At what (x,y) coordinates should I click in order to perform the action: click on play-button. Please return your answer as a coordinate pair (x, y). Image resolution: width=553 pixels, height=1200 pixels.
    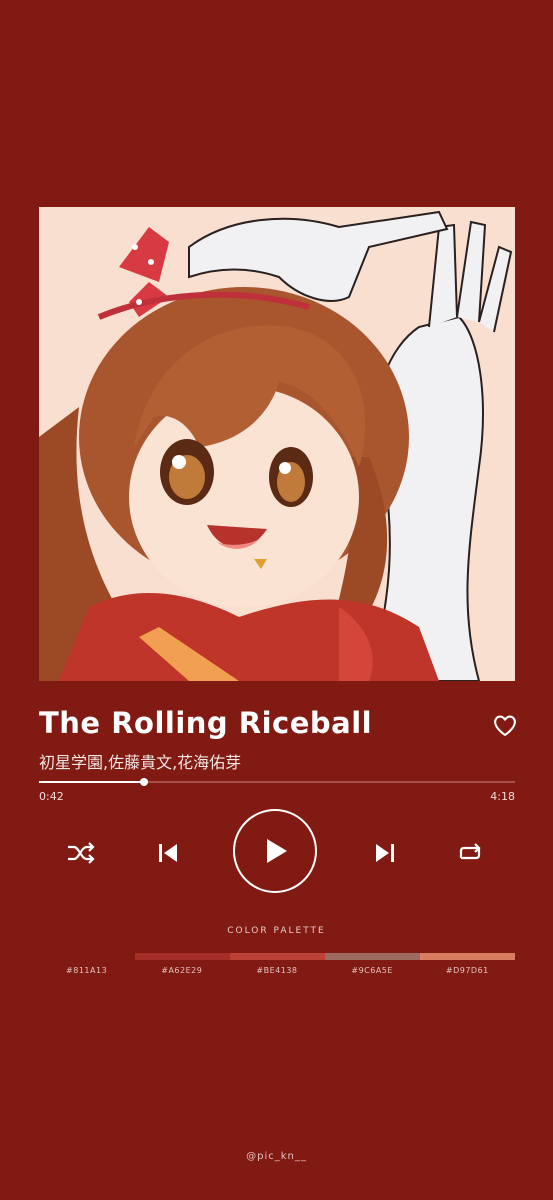
    Looking at the image, I should click on (275, 851).